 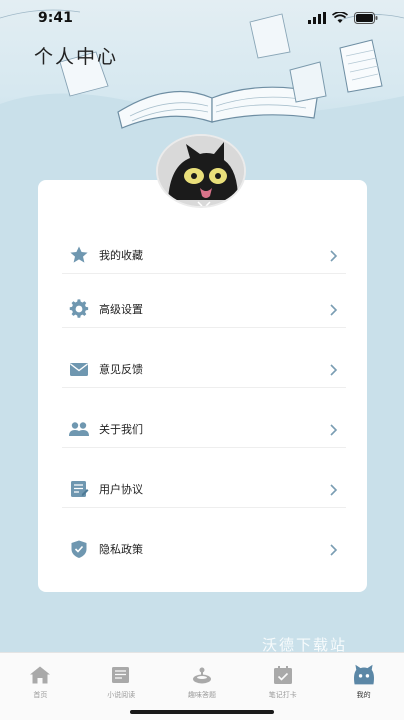 What do you see at coordinates (366, 18) in the screenshot?
I see `battery-icon` at bounding box center [366, 18].